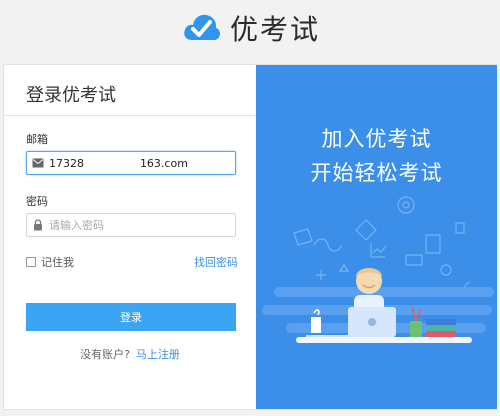 The height and width of the screenshot is (416, 500). Describe the element at coordinates (131, 317) in the screenshot. I see `login-button: 登录` at that location.